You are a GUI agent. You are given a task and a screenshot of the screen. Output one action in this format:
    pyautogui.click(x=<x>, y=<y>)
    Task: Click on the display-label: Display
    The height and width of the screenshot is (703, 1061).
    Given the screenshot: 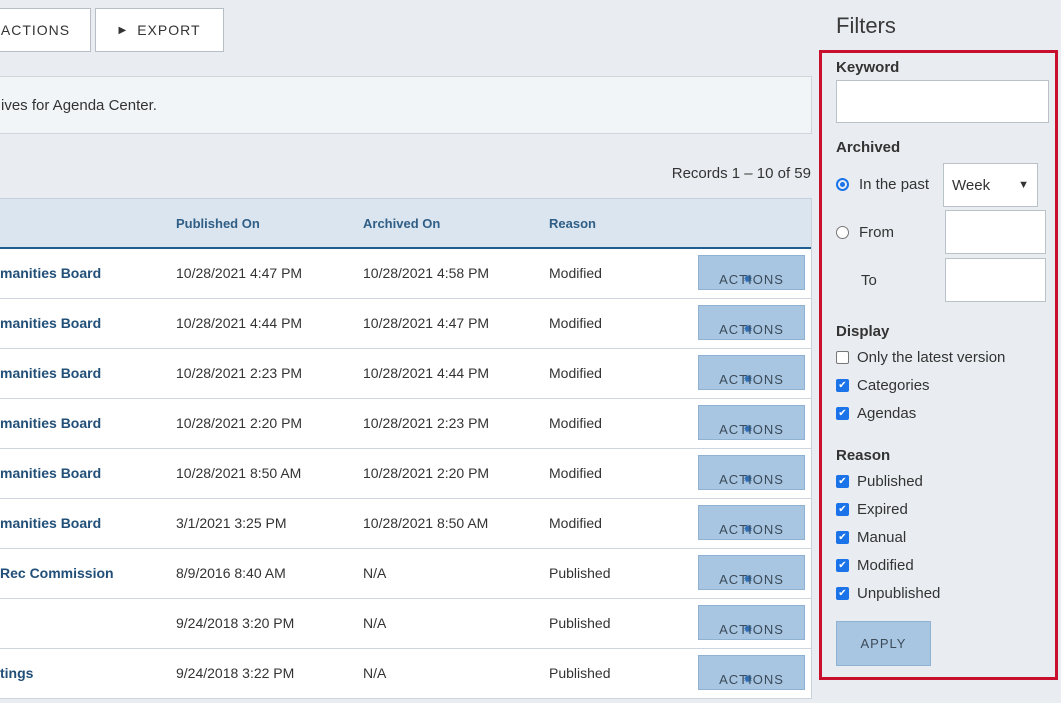 What is the action you would take?
    pyautogui.click(x=863, y=331)
    